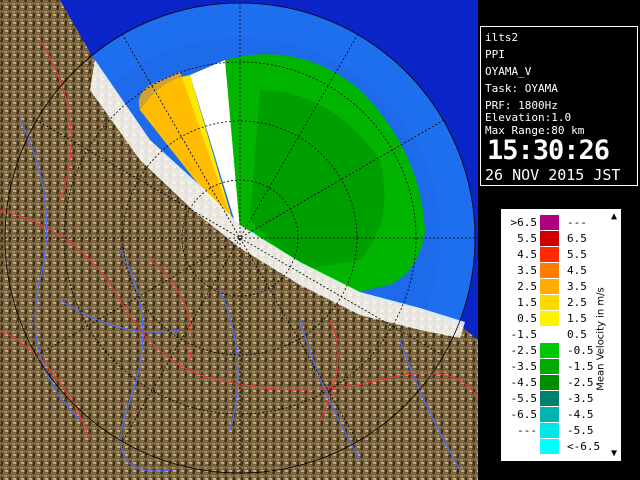 Image resolution: width=640 pixels, height=480 pixels. I want to click on legend-high-value: 3.5, so click(577, 286).